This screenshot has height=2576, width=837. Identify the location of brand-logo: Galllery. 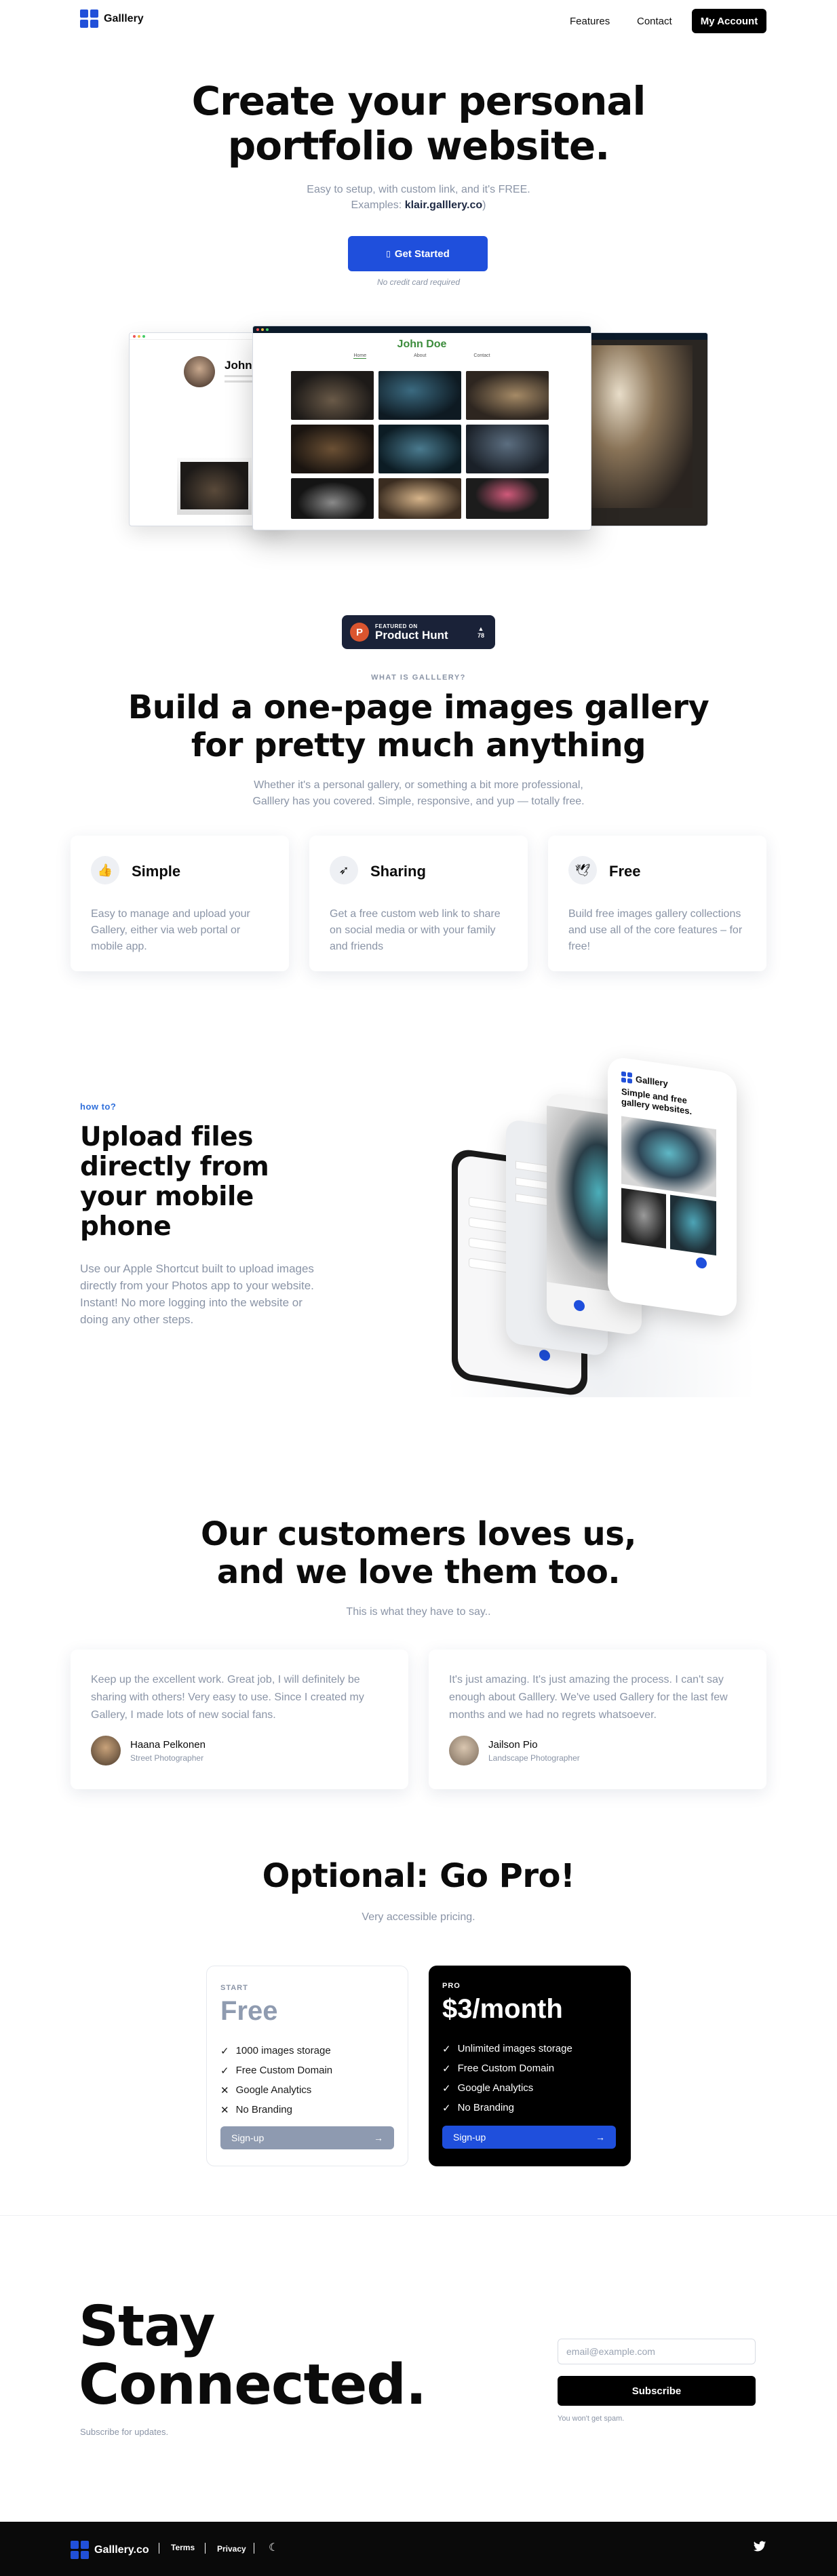
(112, 18).